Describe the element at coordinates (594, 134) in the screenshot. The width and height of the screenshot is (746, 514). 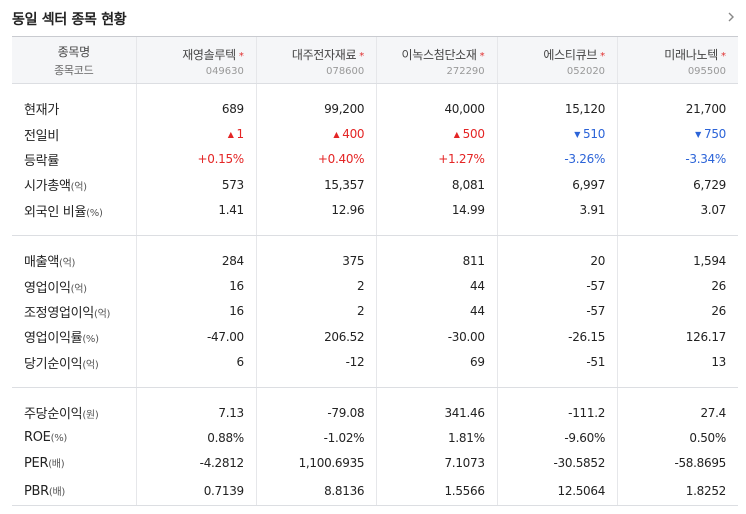
I see `value-text: 510` at that location.